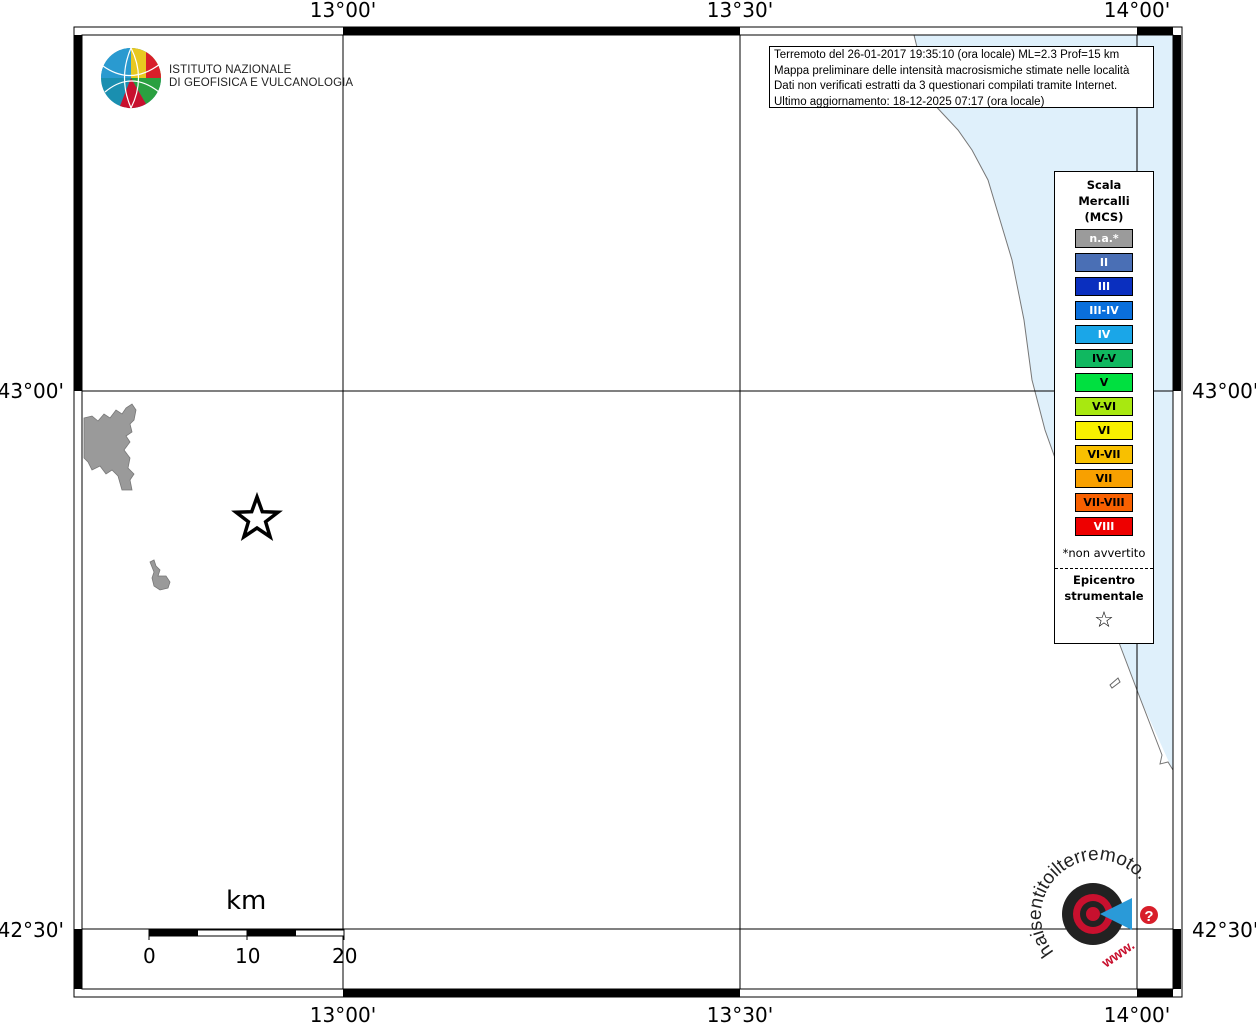 This screenshot has width=1256, height=1024. I want to click on legend-epicenter-title: Epicentro strumentale, so click(1104, 588).